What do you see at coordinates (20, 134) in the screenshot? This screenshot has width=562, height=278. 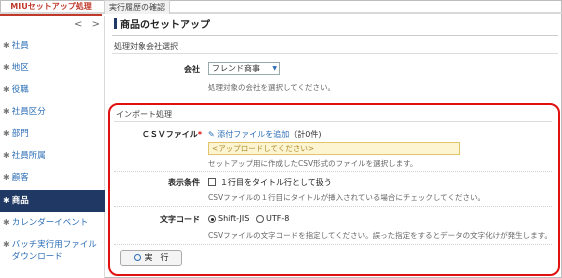 I see `sidebar-item-label: 部門` at bounding box center [20, 134].